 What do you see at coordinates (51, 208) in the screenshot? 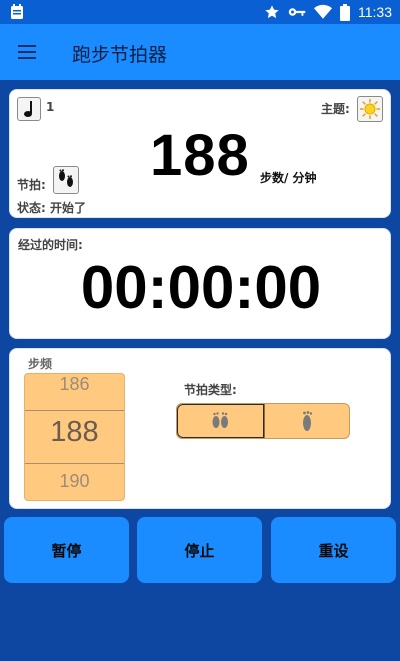
I see `status-text: 状态: 开始了` at bounding box center [51, 208].